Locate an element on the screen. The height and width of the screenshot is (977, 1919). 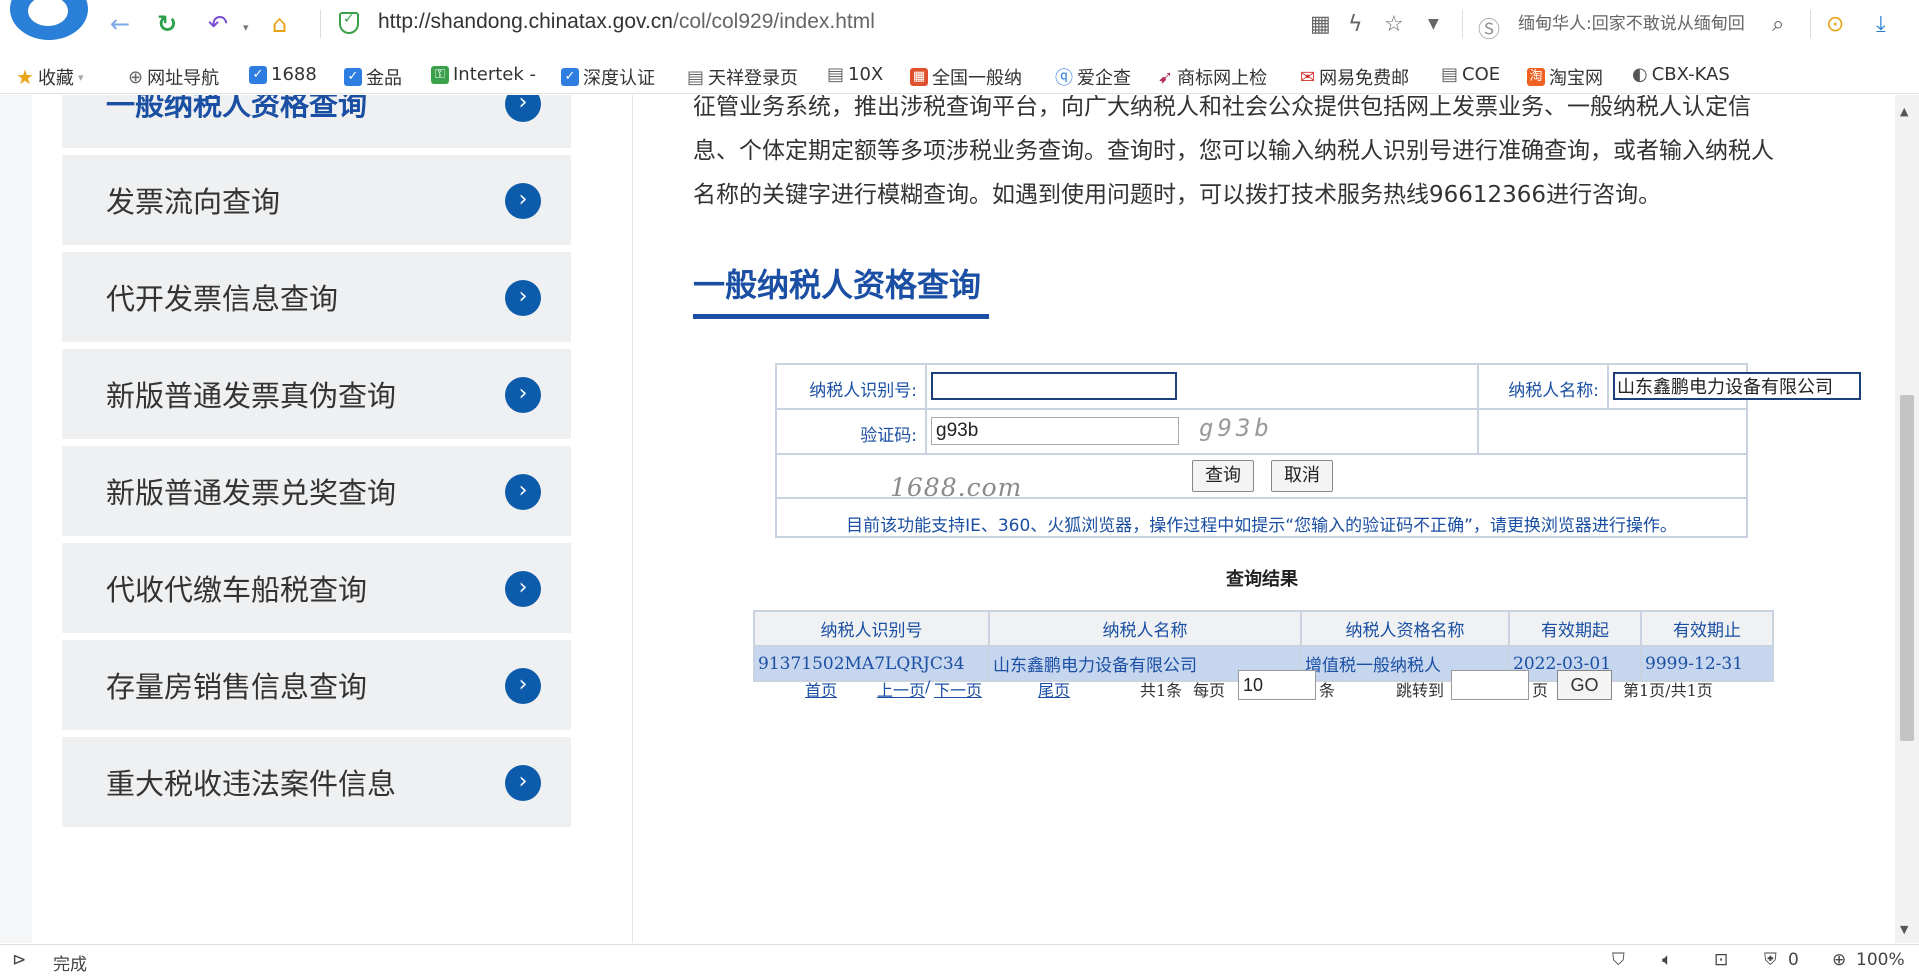
sidebar-item-label: 新版普通发票兑奖查询 is located at coordinates (251, 493).